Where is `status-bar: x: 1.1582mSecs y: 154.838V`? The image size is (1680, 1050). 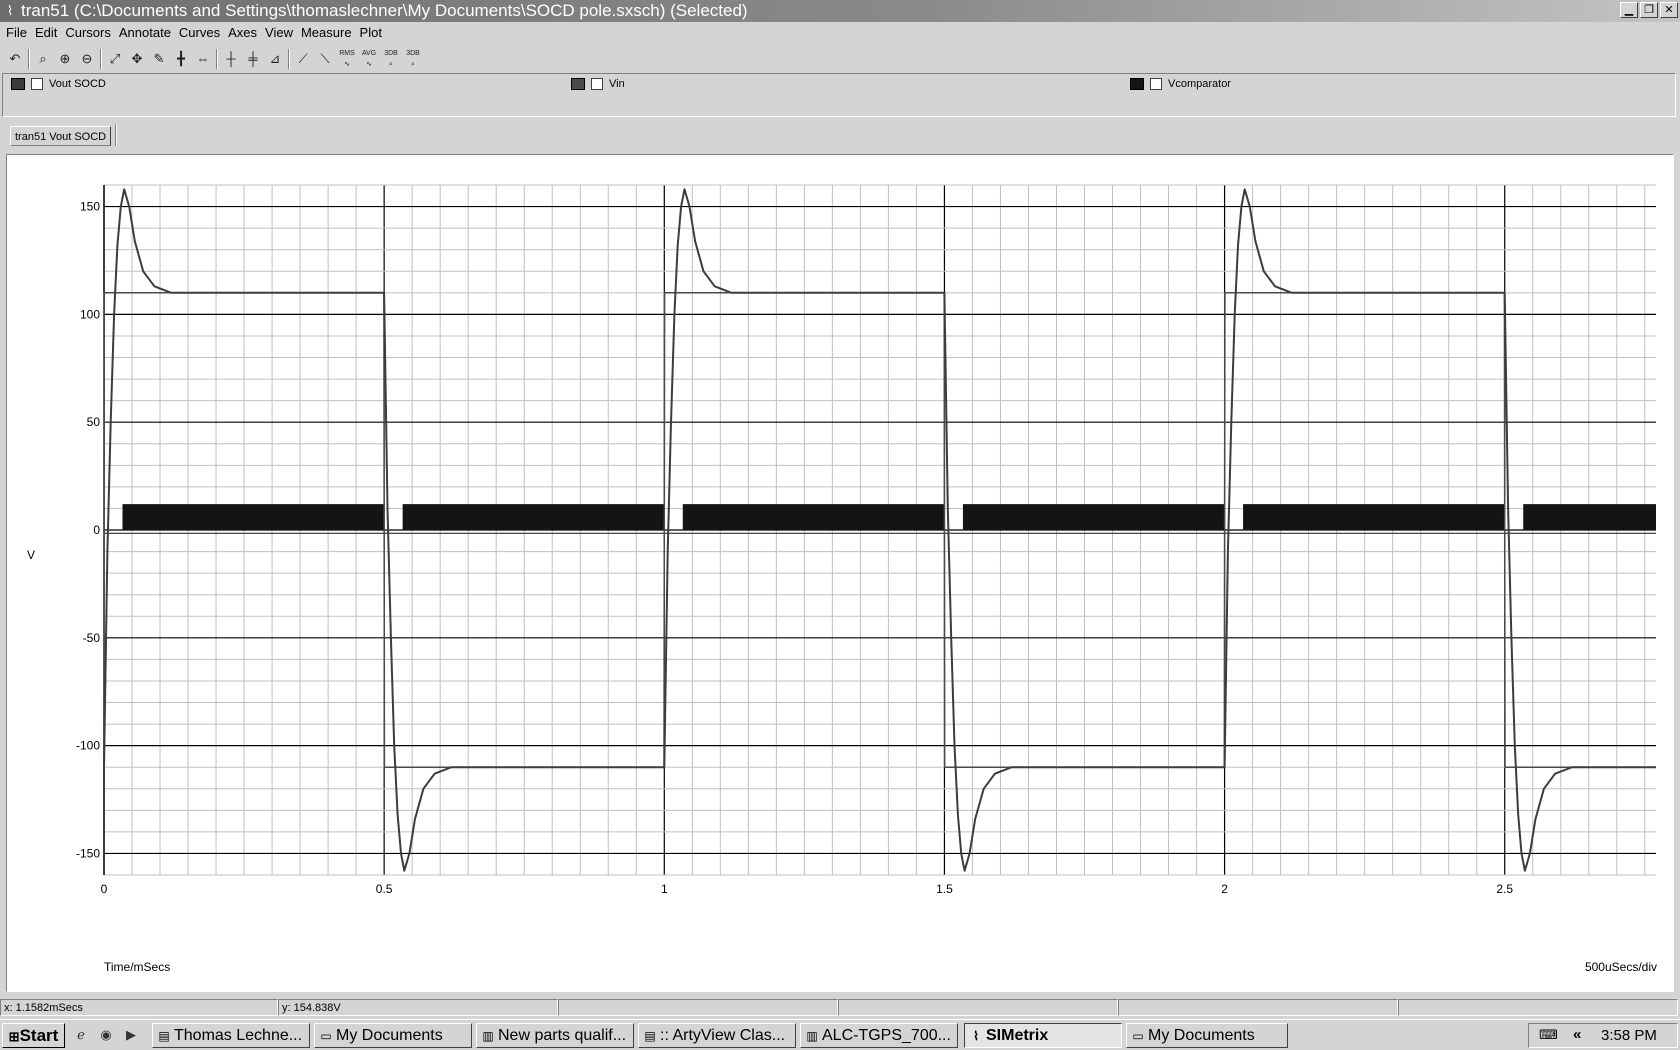 status-bar: x: 1.1582mSecs y: 154.838V is located at coordinates (840, 1007).